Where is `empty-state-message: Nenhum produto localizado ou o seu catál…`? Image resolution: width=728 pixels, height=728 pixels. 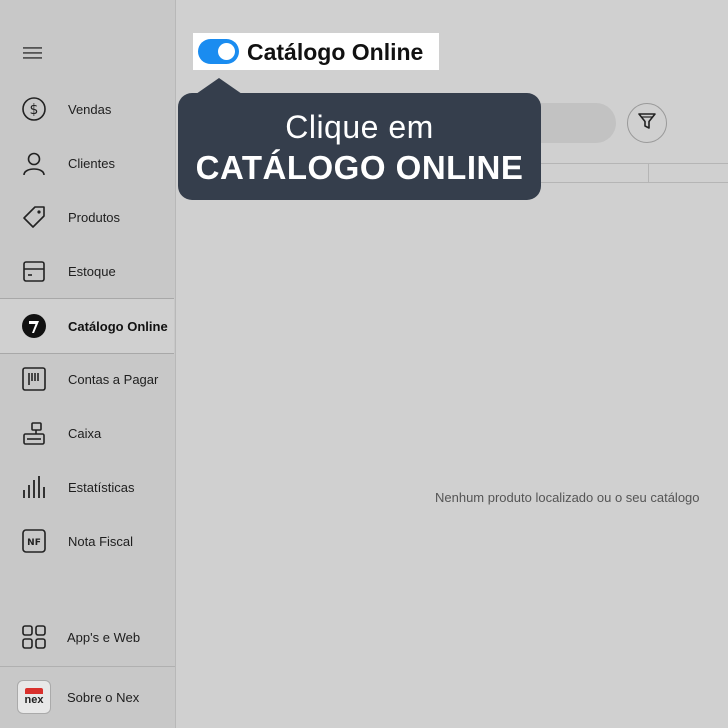 empty-state-message: Nenhum produto localizado ou o seu catál… is located at coordinates (567, 497).